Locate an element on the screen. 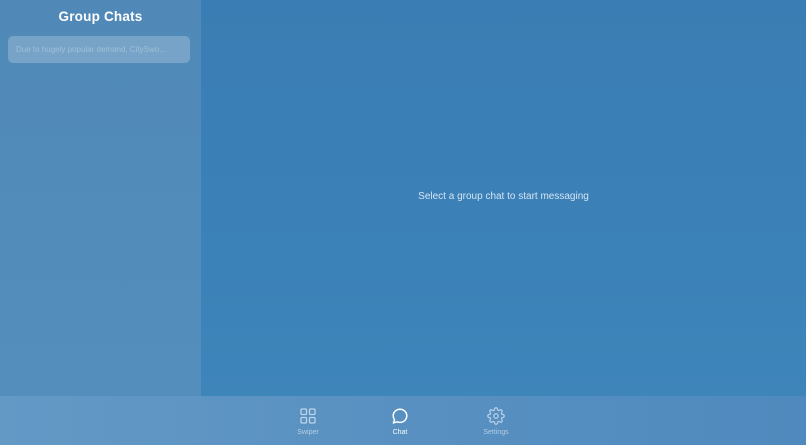  nav-item-settings: Settings is located at coordinates (496, 420).